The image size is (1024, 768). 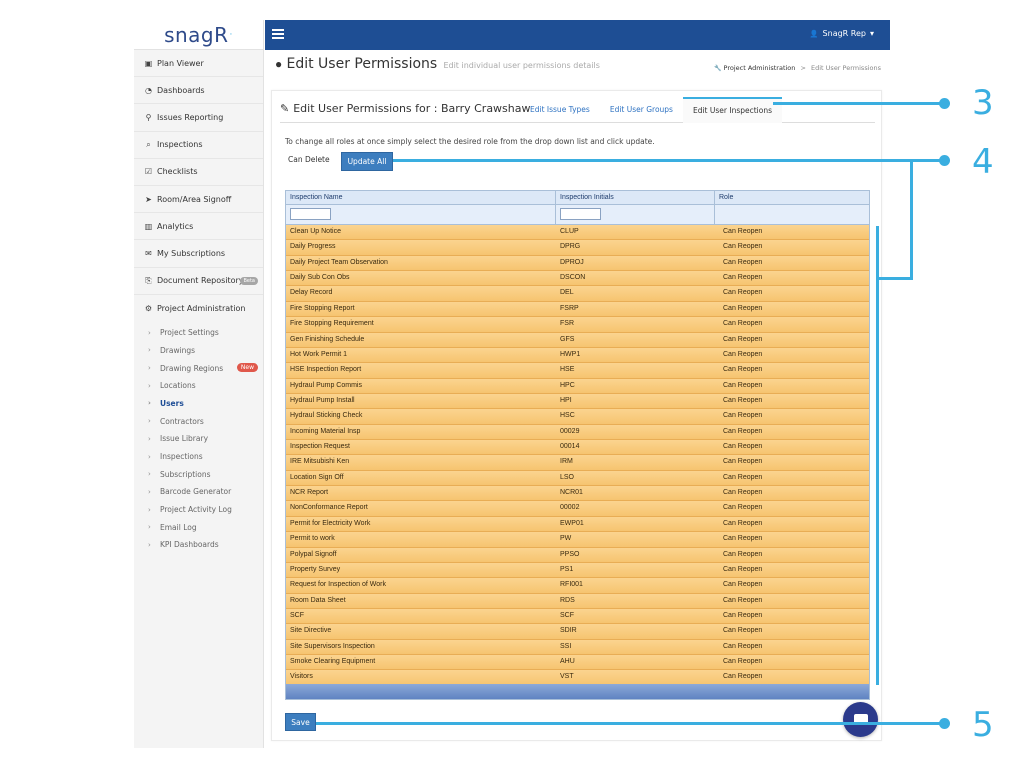 I want to click on tab-edit-user-inspections: Edit User Inspections, so click(x=732, y=110).